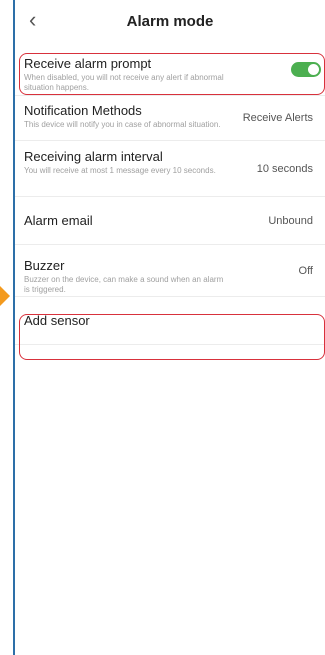 This screenshot has height=655, width=325. Describe the element at coordinates (290, 220) in the screenshot. I see `setting-value: Unbound` at that location.